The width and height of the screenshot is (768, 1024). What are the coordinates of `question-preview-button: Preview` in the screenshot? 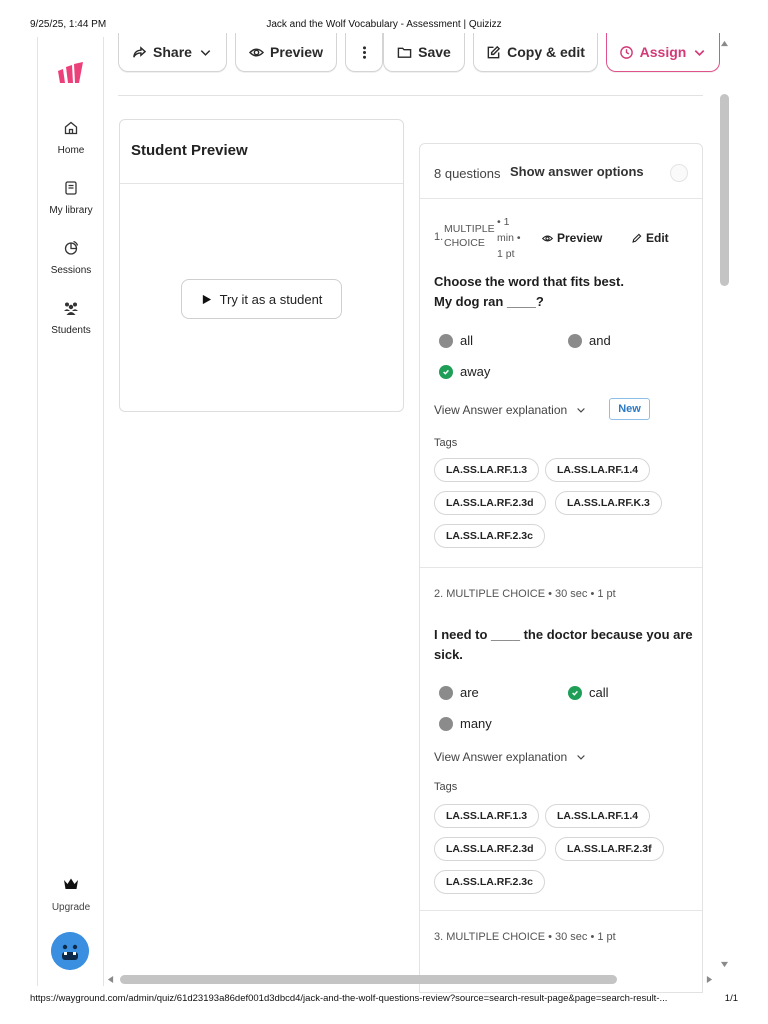 It's located at (572, 238).